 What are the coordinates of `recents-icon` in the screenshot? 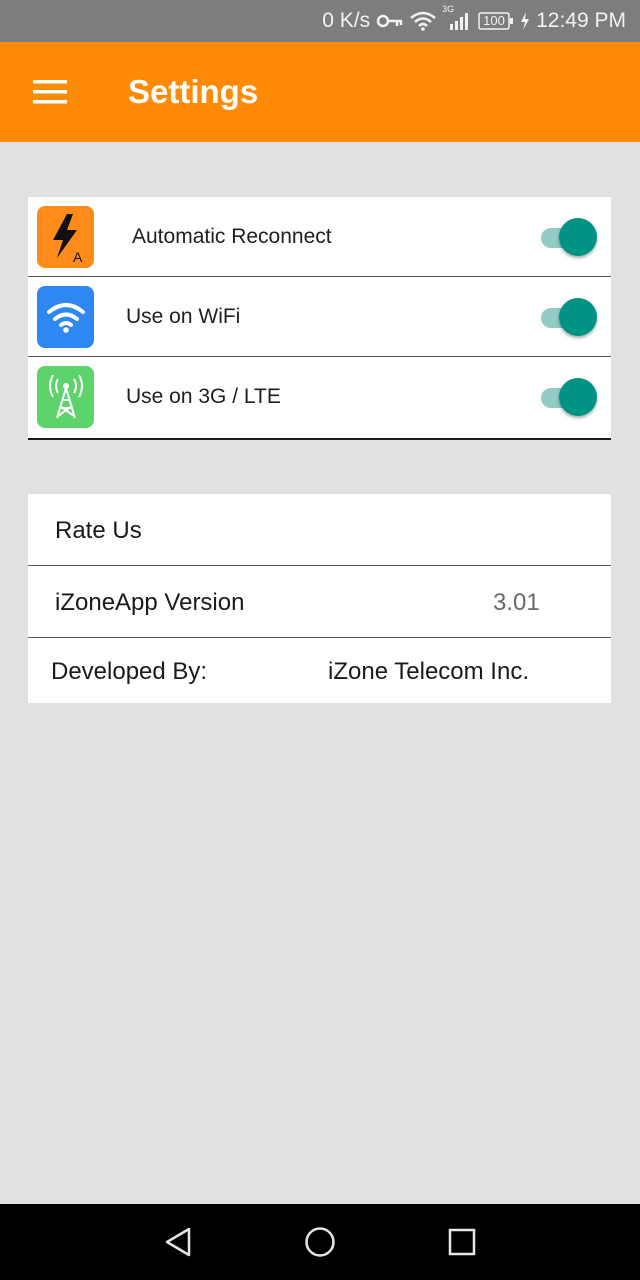 It's located at (462, 1242).